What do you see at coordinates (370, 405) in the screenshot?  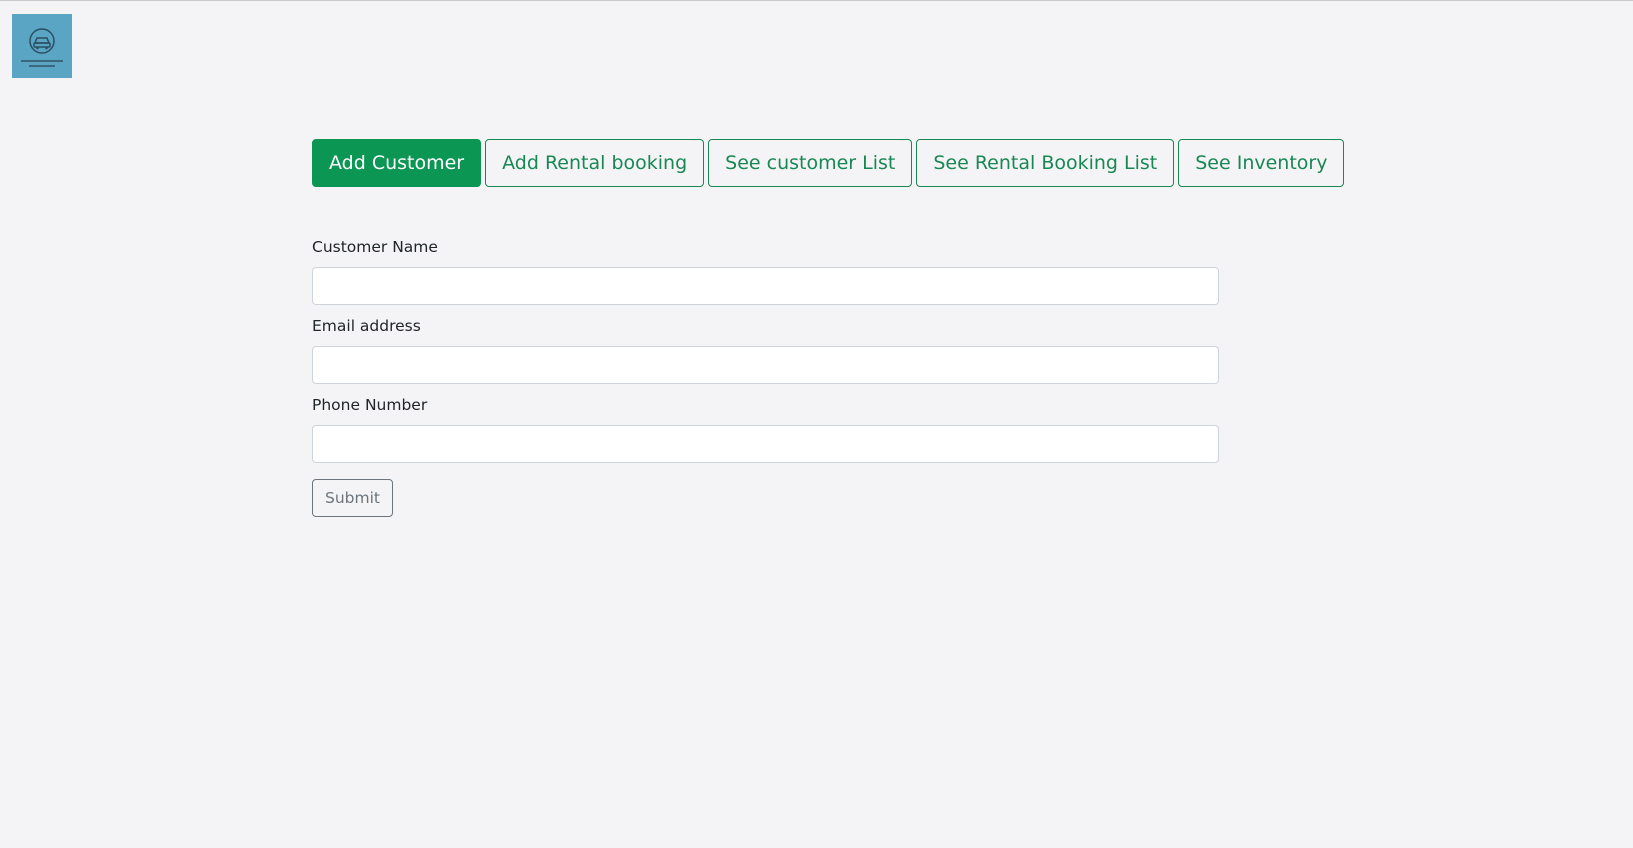 I see `phone-label: Phone Number` at bounding box center [370, 405].